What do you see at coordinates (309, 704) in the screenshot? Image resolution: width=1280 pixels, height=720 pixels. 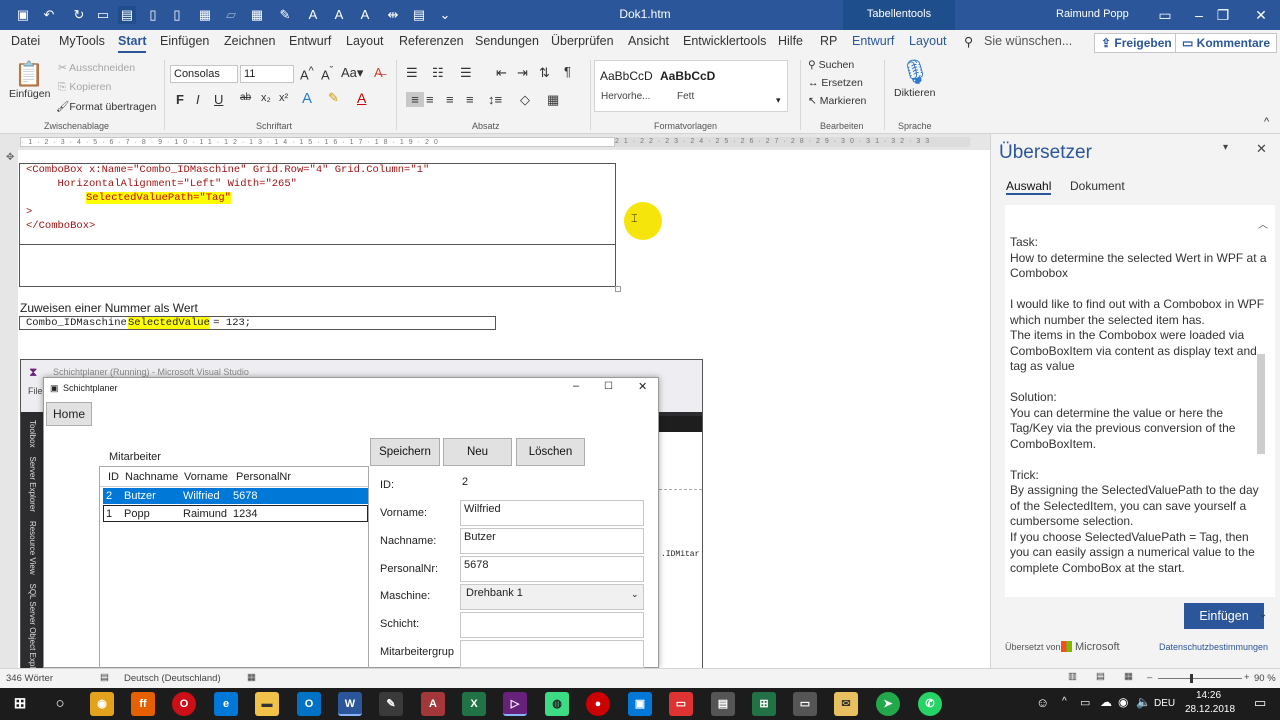 I see `outlook-icon: O` at bounding box center [309, 704].